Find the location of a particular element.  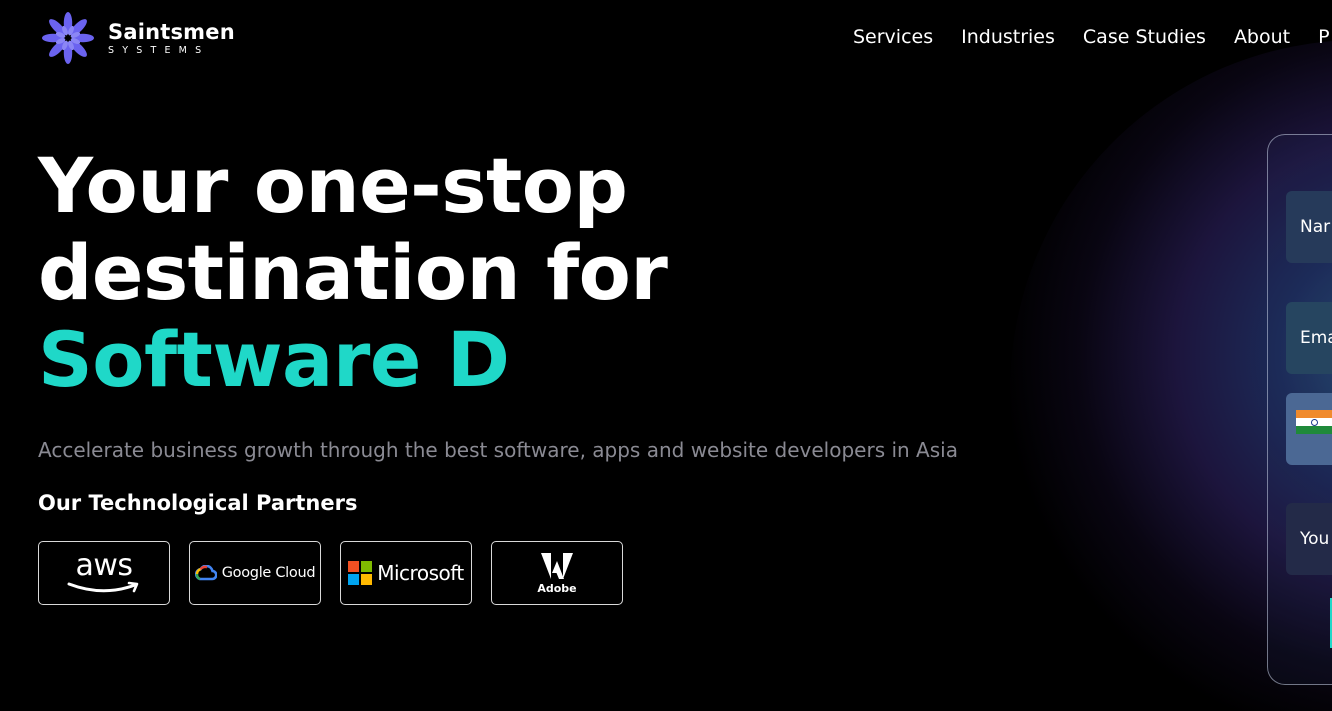

partners-heading: Our Technological Partners is located at coordinates (198, 503).